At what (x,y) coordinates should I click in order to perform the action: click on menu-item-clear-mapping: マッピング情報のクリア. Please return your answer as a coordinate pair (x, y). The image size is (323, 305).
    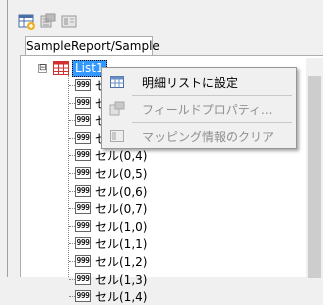
    Looking at the image, I should click on (199, 136).